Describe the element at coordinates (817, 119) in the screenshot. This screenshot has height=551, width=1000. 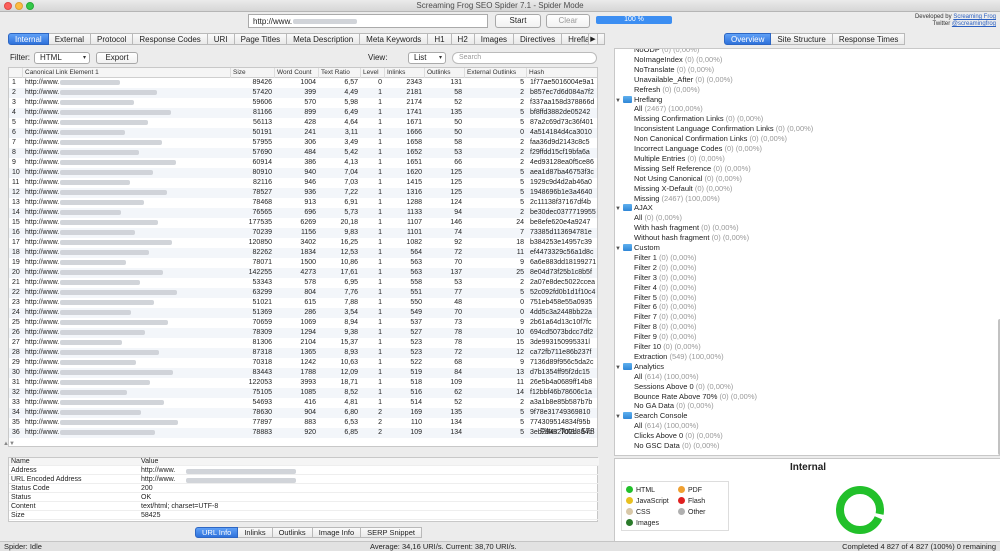
I see `tree-item: Missing Confirmation Links (0) (0,00%)` at that location.